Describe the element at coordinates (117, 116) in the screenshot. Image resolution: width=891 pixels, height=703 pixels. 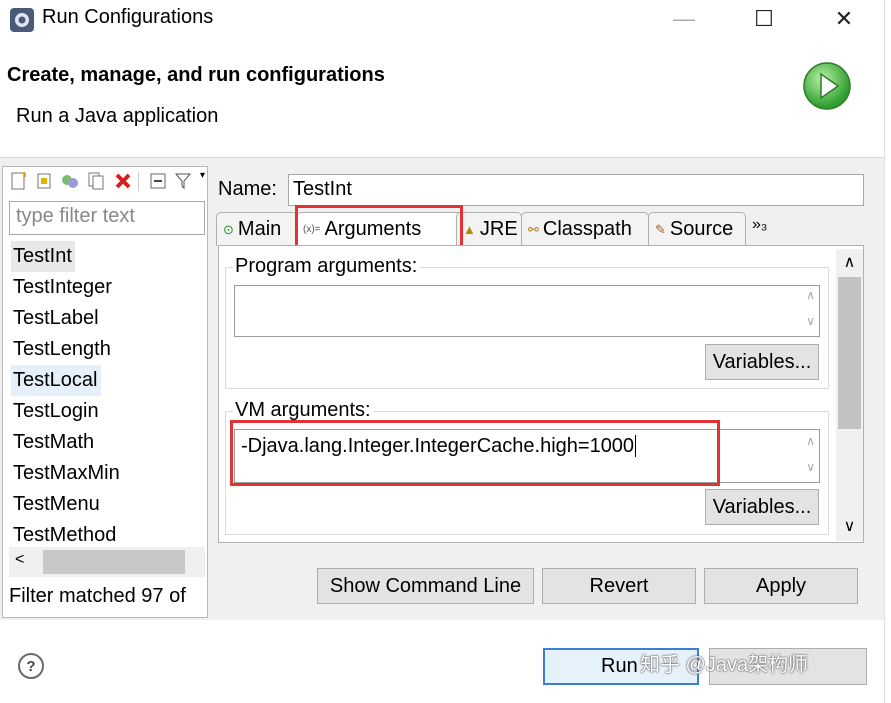
I see `header-subtitle: Run a Java application` at that location.